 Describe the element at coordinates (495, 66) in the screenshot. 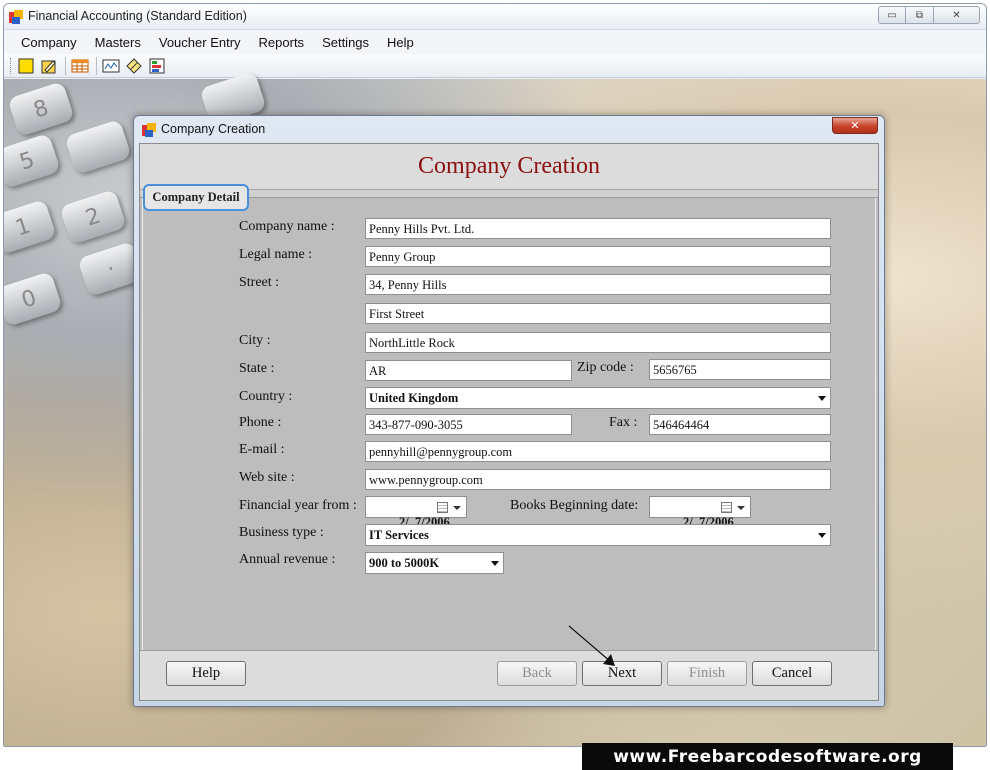

I see `toolbar` at that location.